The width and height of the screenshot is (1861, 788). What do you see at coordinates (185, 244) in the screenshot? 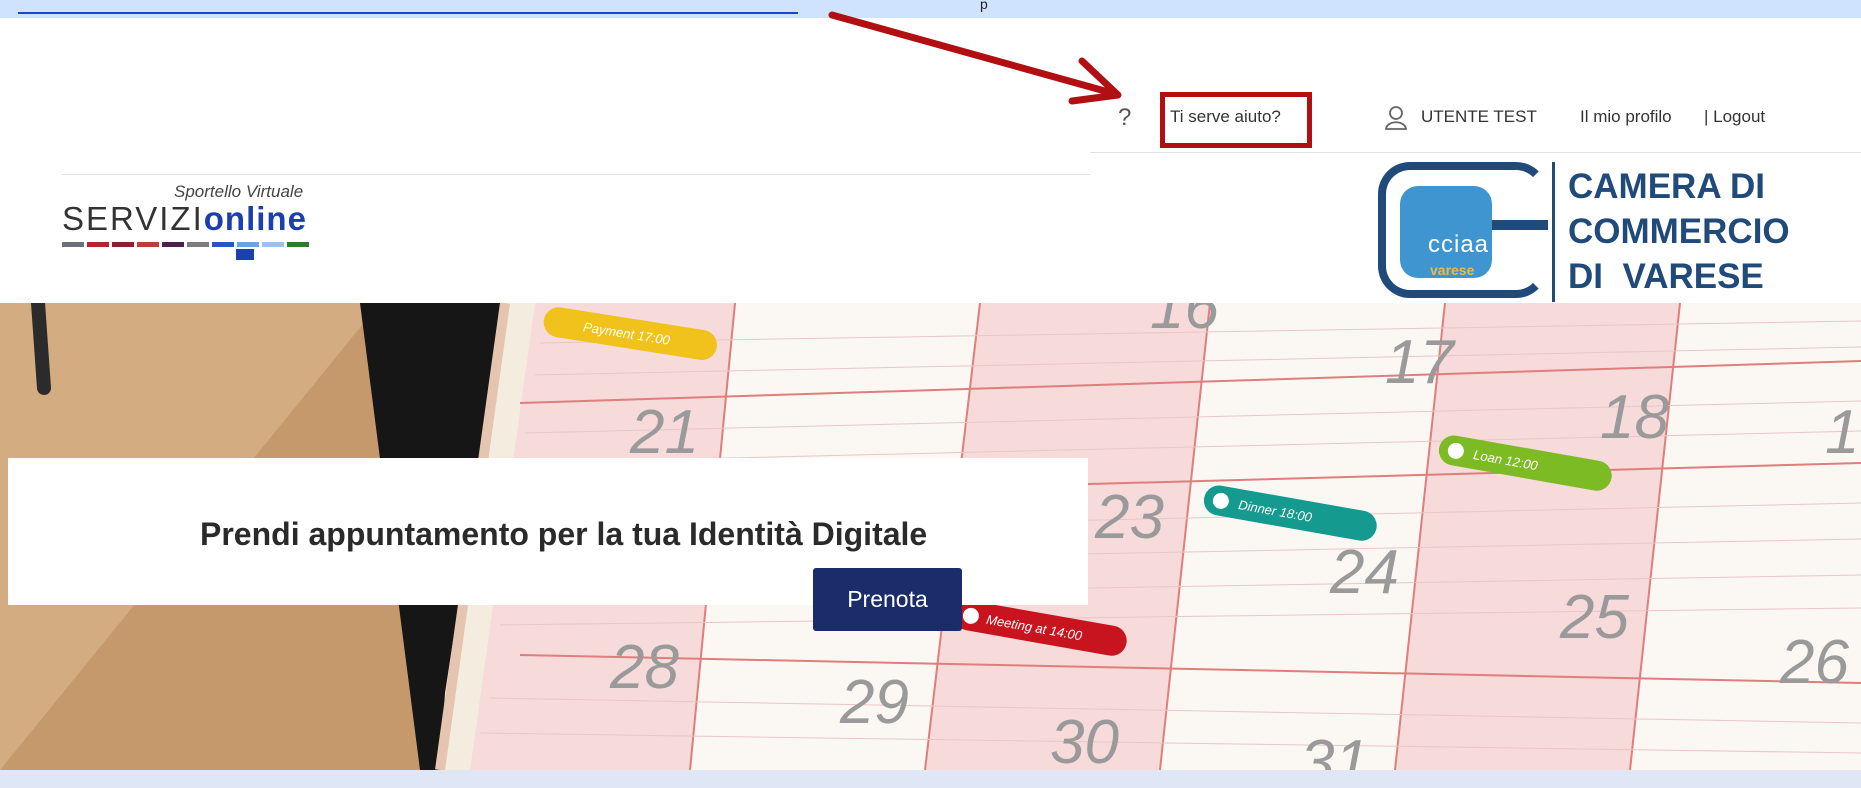
I see `logo-color-bars` at bounding box center [185, 244].